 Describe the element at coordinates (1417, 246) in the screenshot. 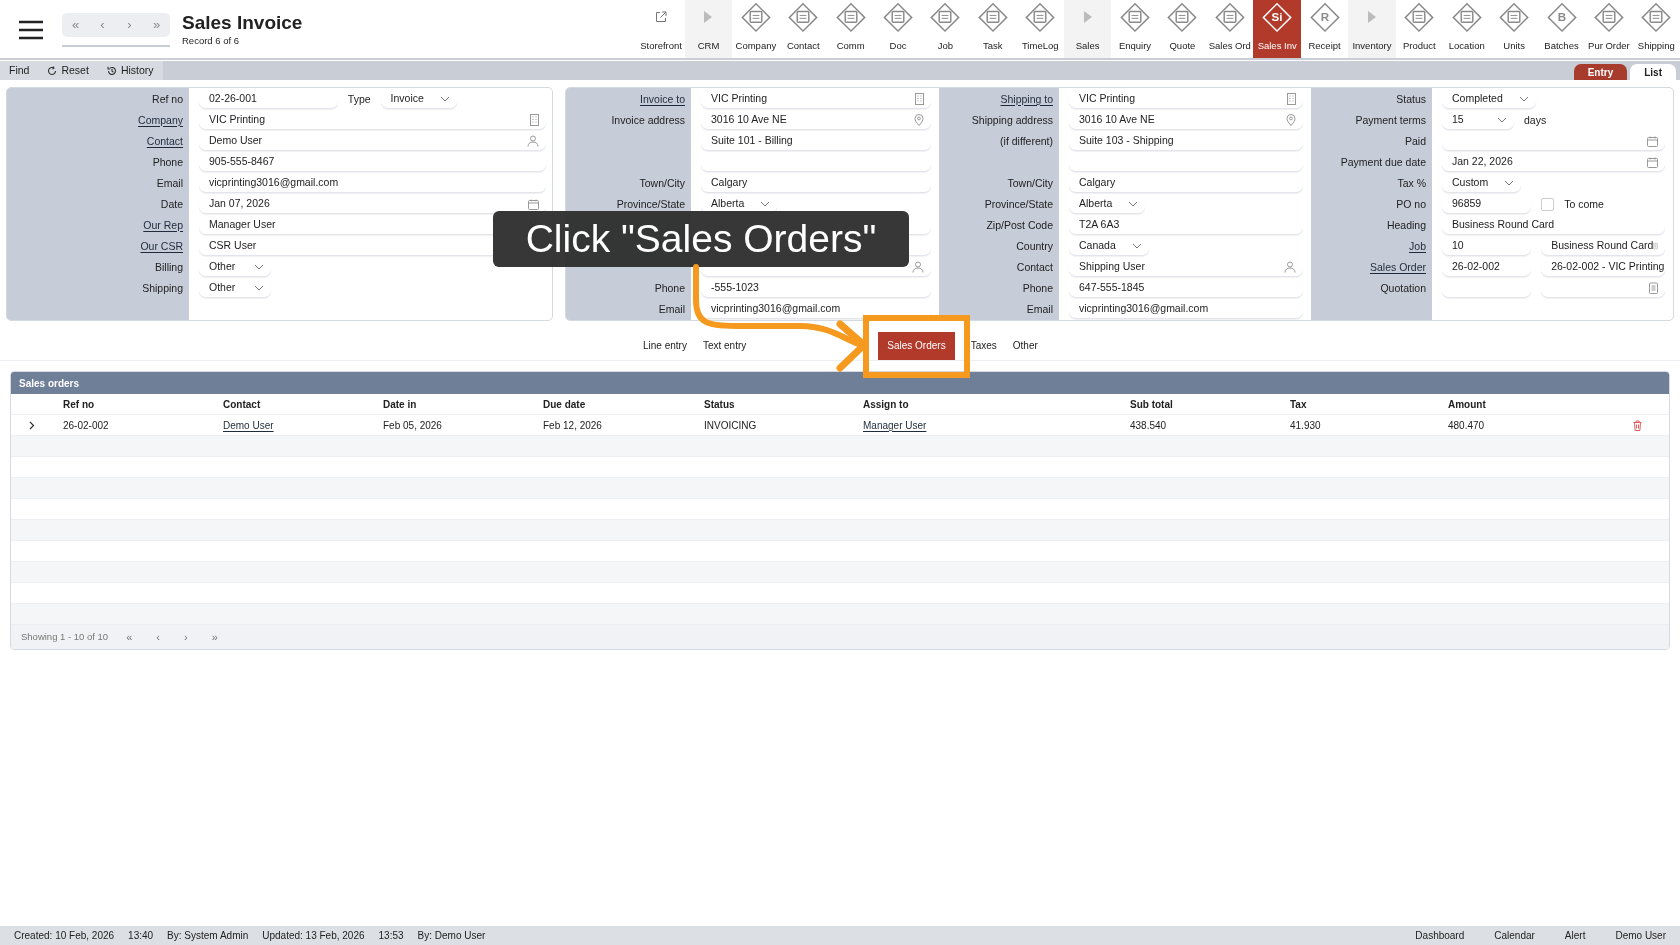

I see `field-link: Job` at that location.